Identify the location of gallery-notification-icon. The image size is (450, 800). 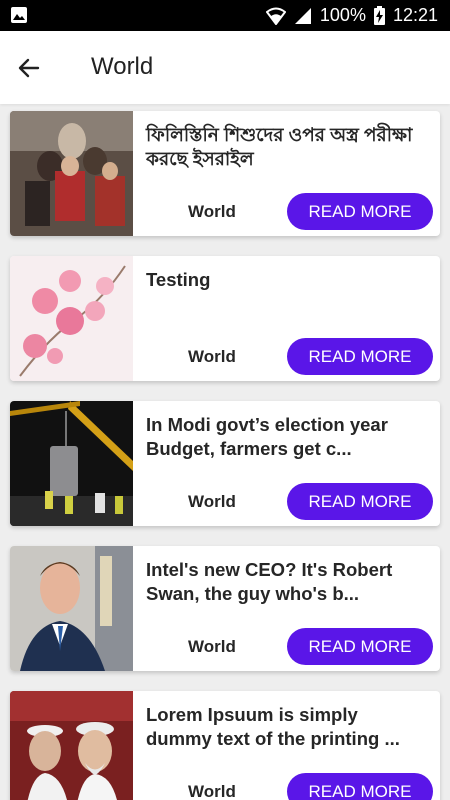
(19, 15).